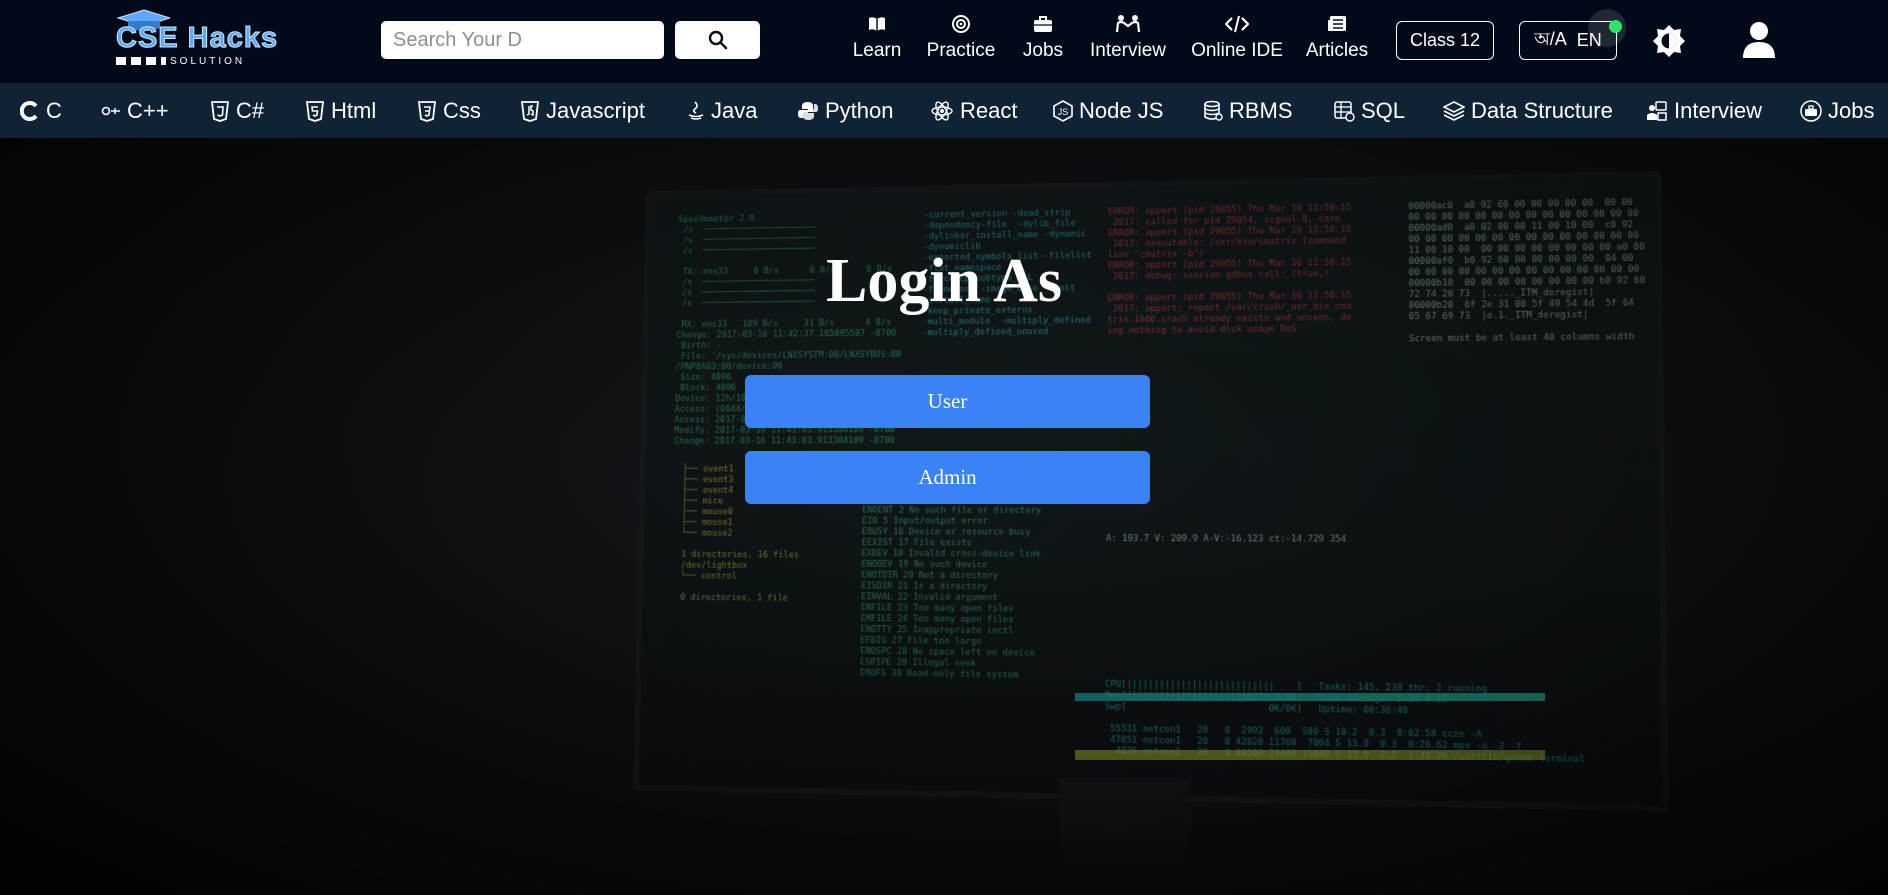 This screenshot has width=1888, height=895. I want to click on course-jobs: Jobs, so click(1837, 110).